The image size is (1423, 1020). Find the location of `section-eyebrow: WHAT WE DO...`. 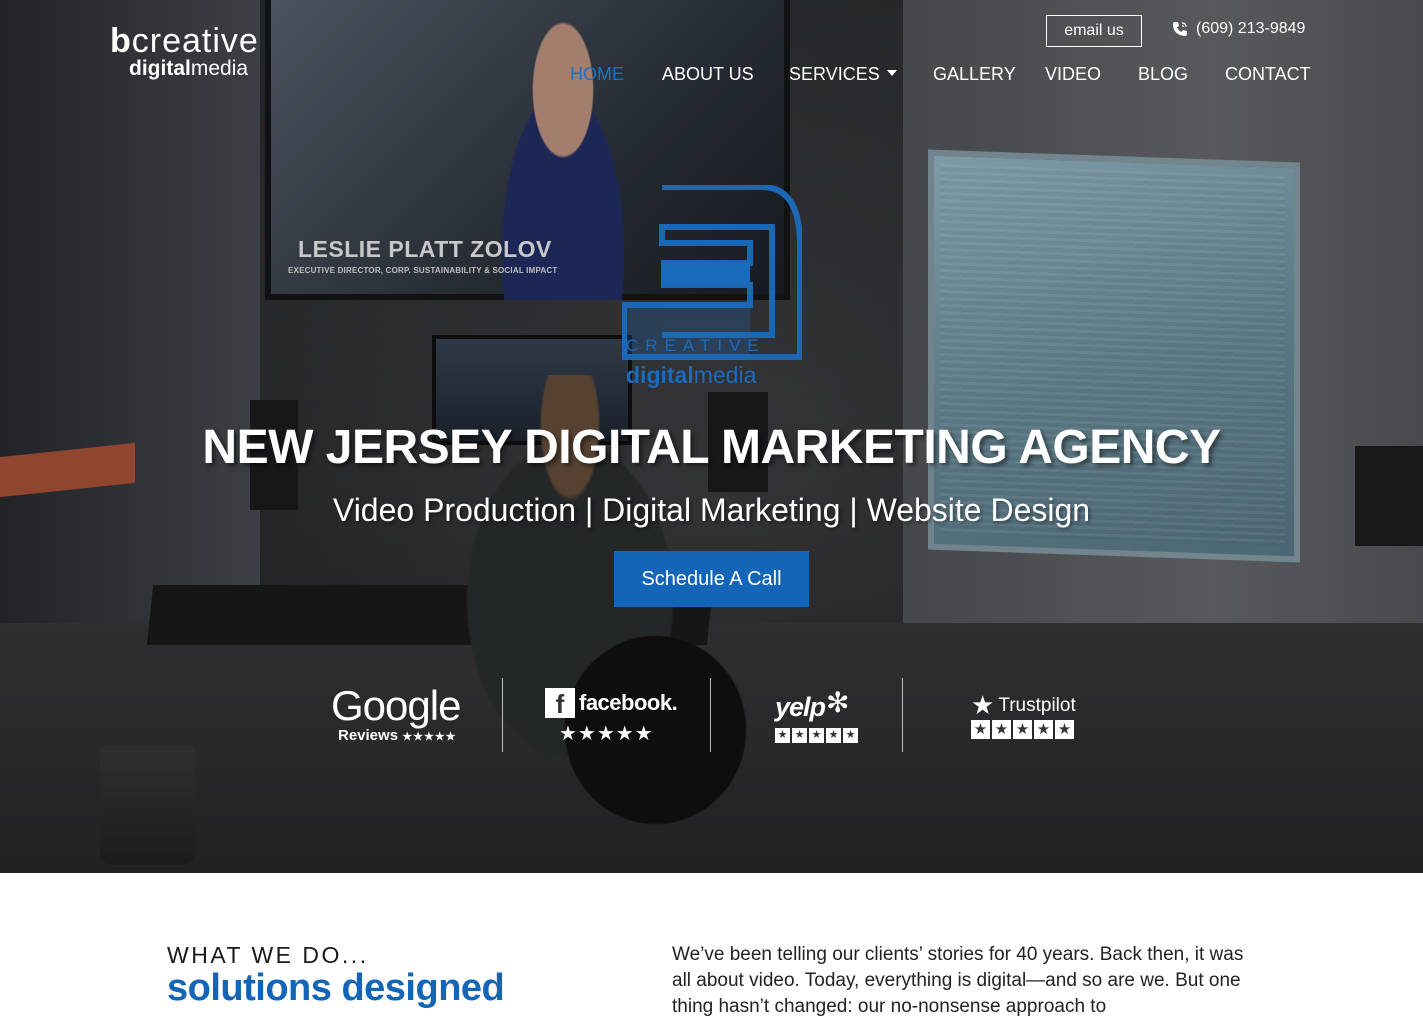

section-eyebrow: WHAT WE DO... is located at coordinates (268, 955).